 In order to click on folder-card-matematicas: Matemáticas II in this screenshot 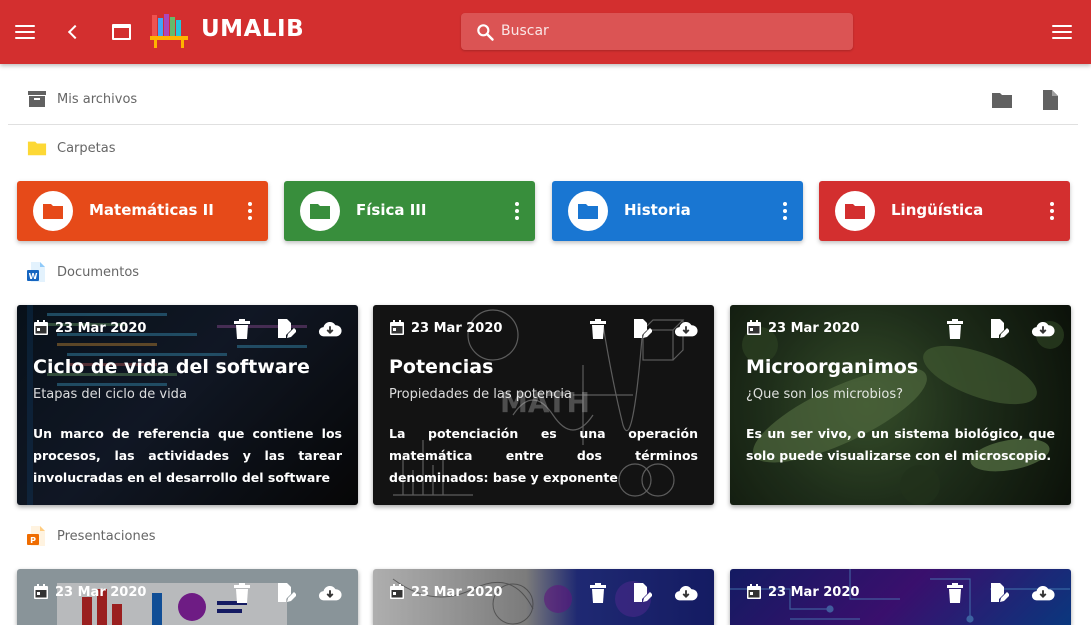, I will do `click(142, 211)`.